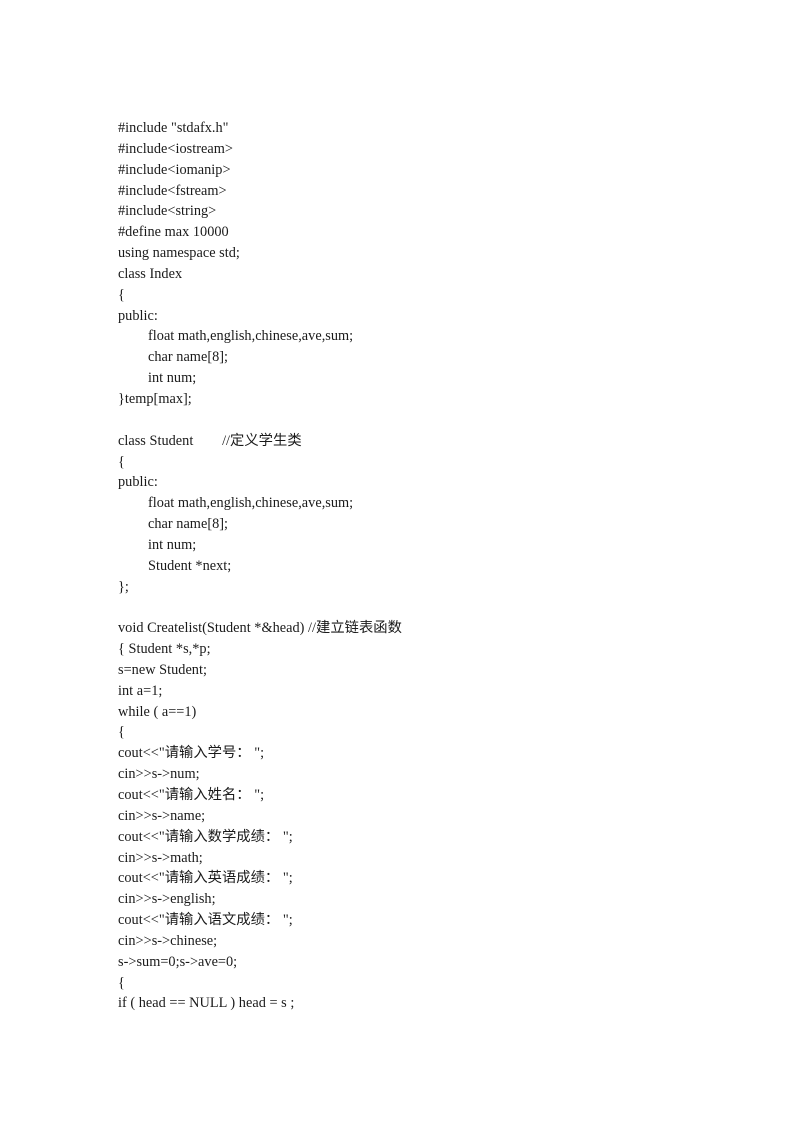  Describe the element at coordinates (205, 878) in the screenshot. I see `code-line: cout<<"请输入英语成绩： ";` at that location.